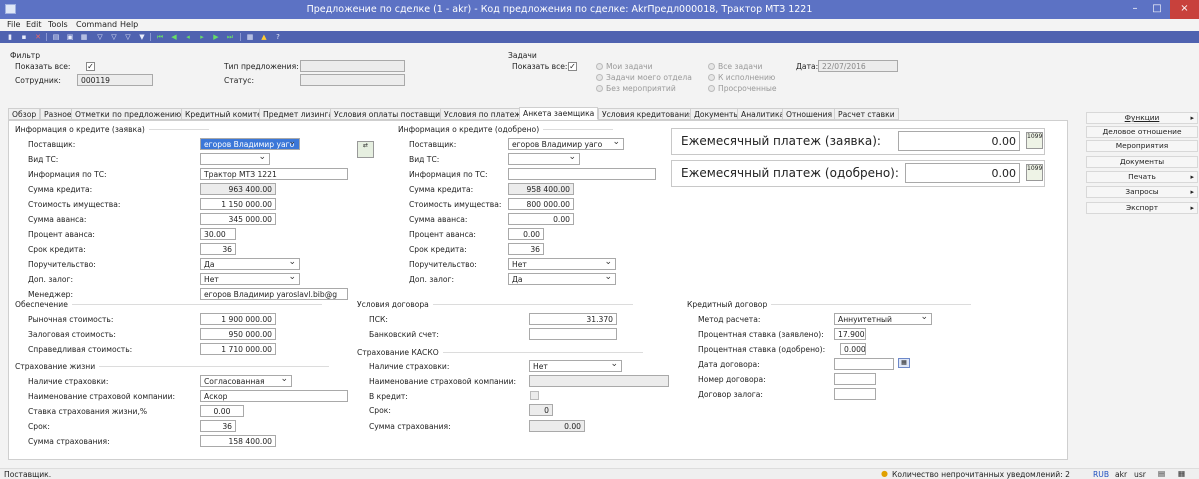  Describe the element at coordinates (904, 363) in the screenshot. I see `calendar-icon: ▦` at that location.